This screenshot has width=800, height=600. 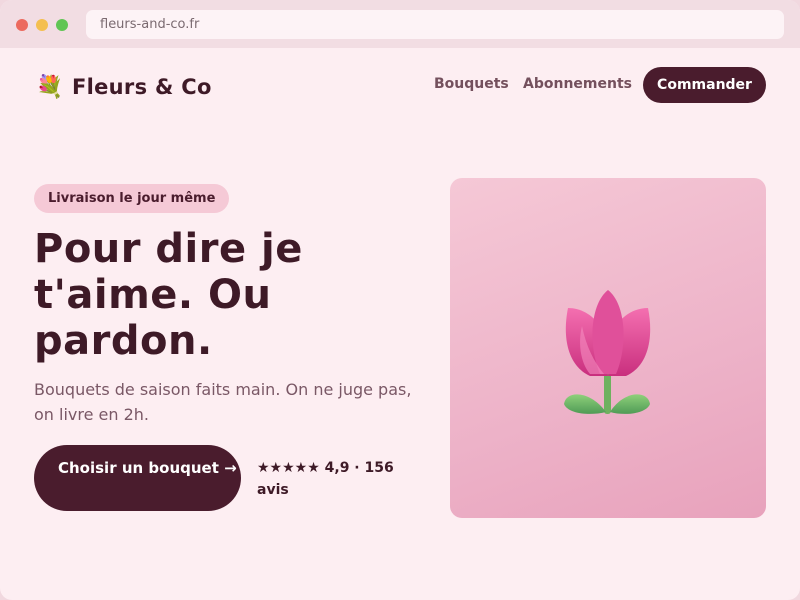 I want to click on hero-title: Pour dire je t'aime. Ou pardon., so click(x=168, y=295).